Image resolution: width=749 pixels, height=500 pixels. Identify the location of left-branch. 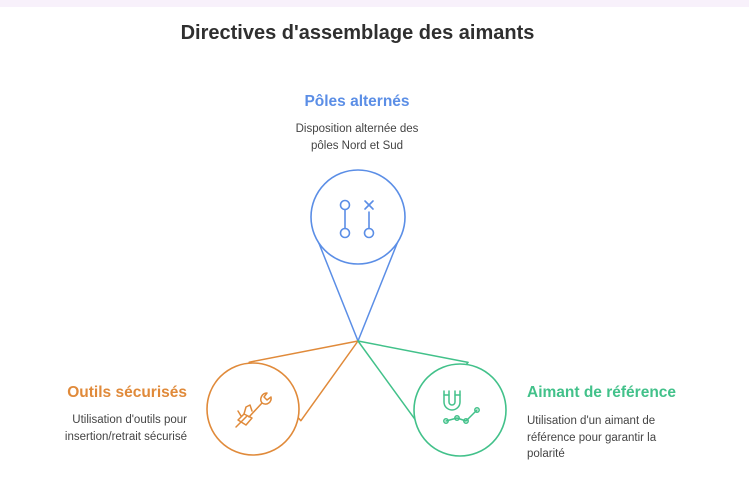
(282, 398).